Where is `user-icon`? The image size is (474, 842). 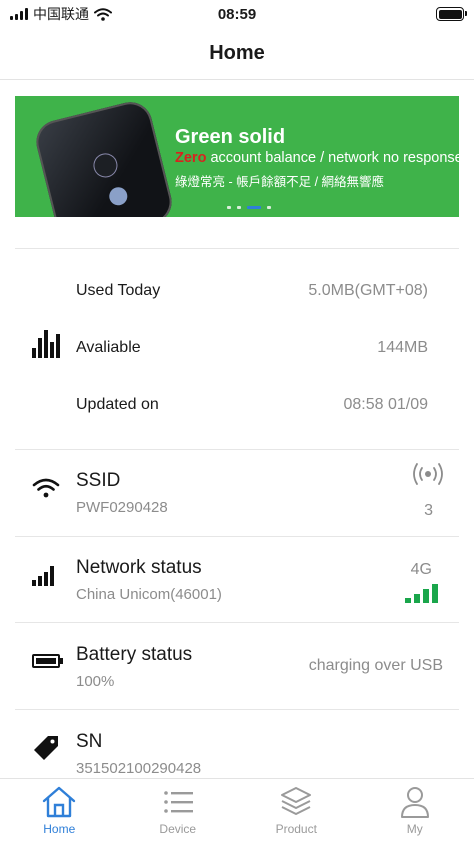
user-icon is located at coordinates (414, 802).